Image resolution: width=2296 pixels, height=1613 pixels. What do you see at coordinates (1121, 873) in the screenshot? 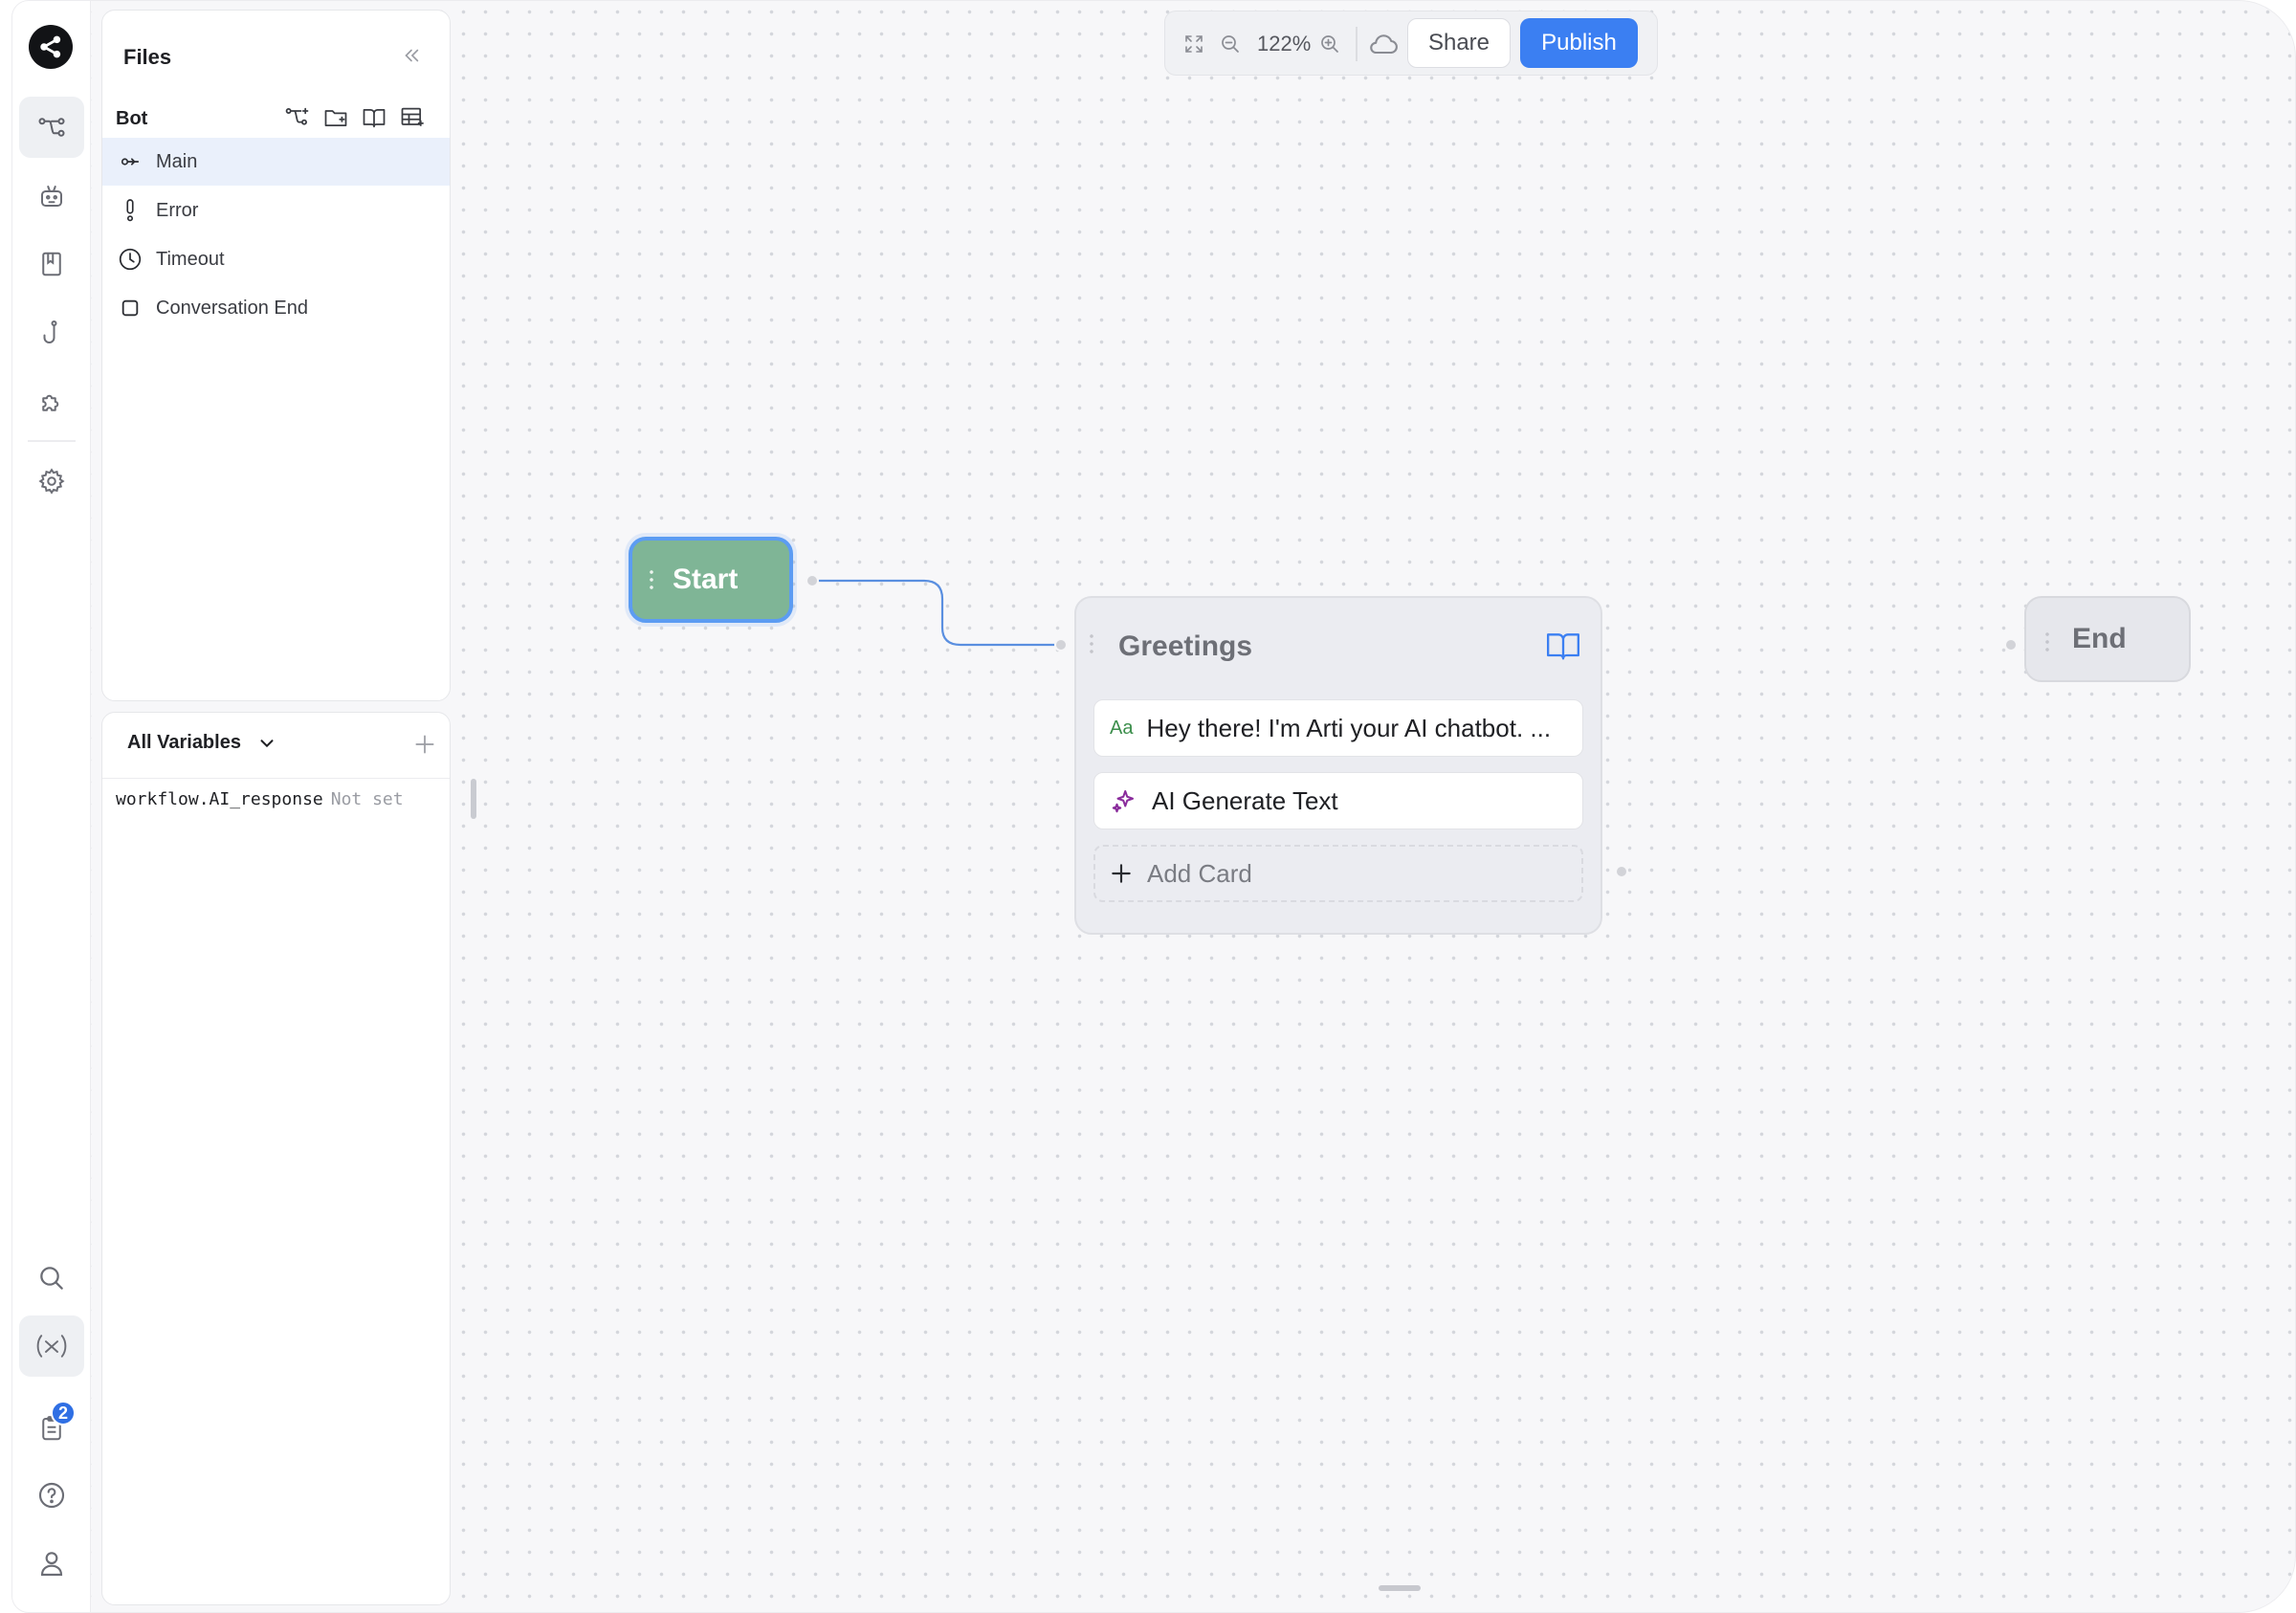
I see `plus-icon` at bounding box center [1121, 873].